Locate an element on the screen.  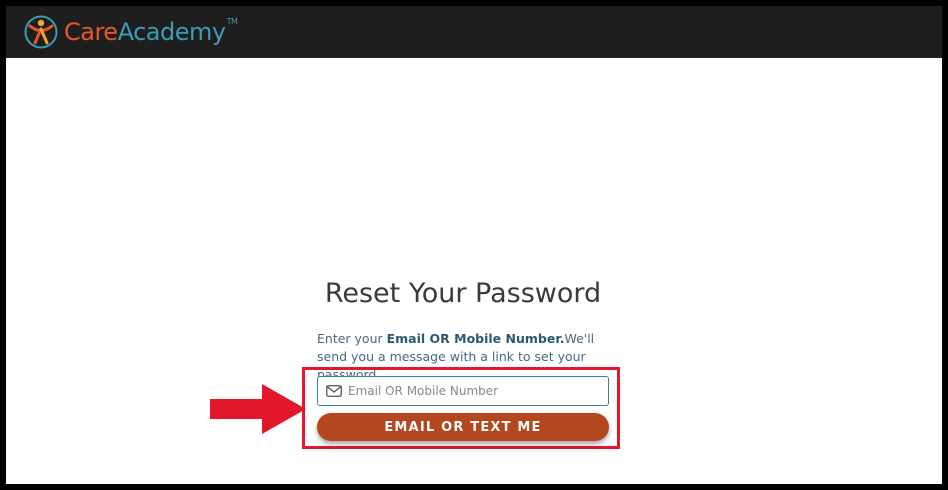
logo-care-text: Care is located at coordinates (91, 32).